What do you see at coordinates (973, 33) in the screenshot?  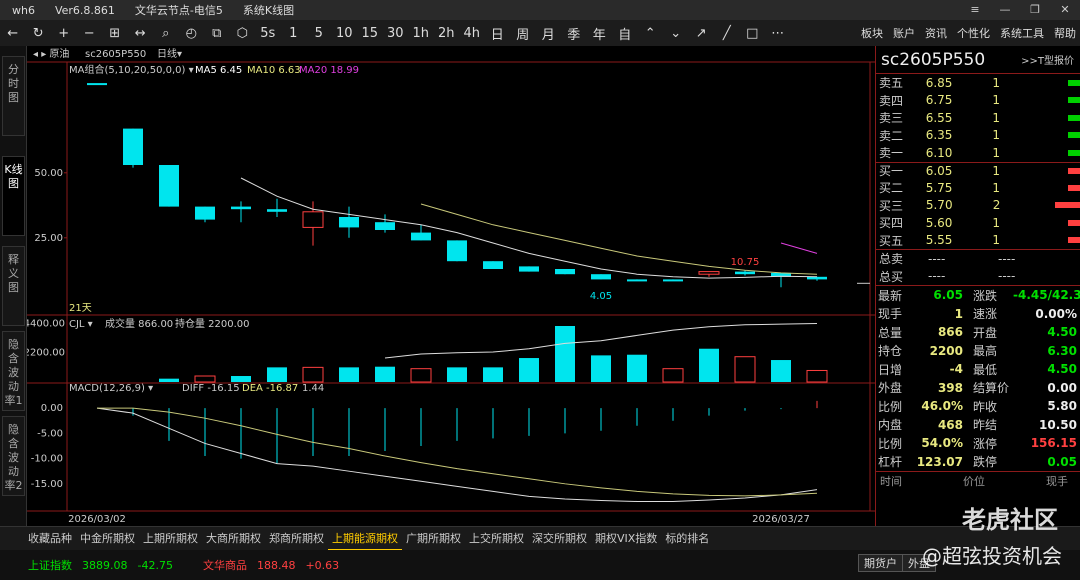 I see `menu-item-3: 个性化` at bounding box center [973, 33].